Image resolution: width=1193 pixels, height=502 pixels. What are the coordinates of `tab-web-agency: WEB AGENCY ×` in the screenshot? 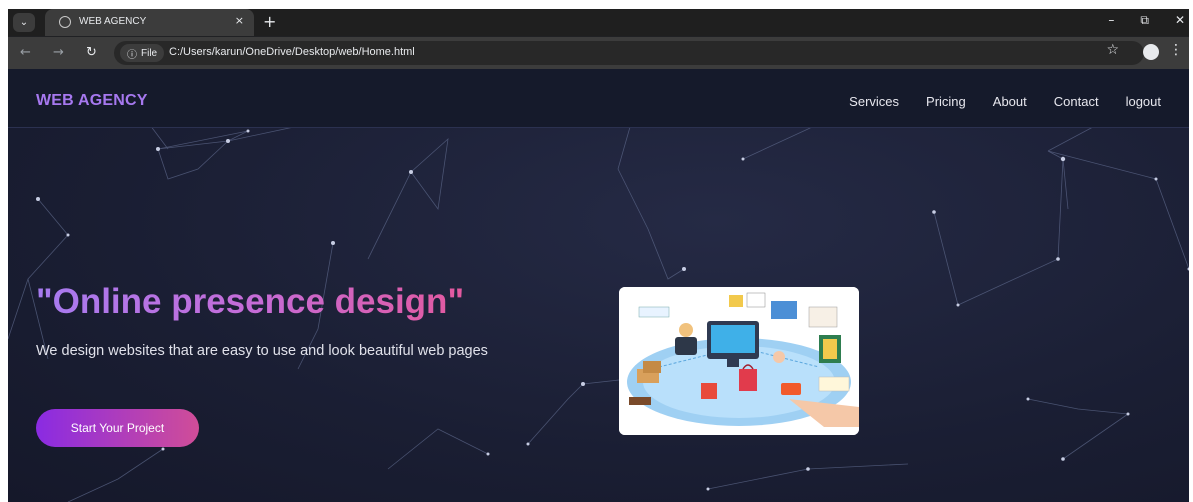 It's located at (149, 22).